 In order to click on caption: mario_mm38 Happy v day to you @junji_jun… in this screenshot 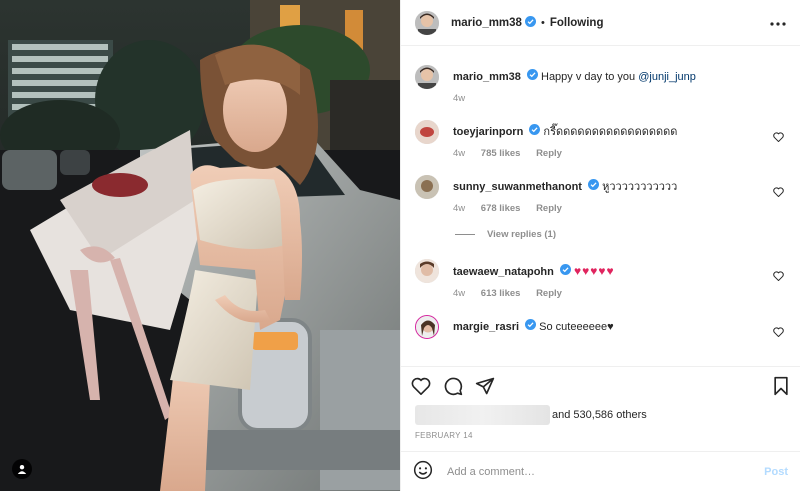, I will do `click(600, 84)`.